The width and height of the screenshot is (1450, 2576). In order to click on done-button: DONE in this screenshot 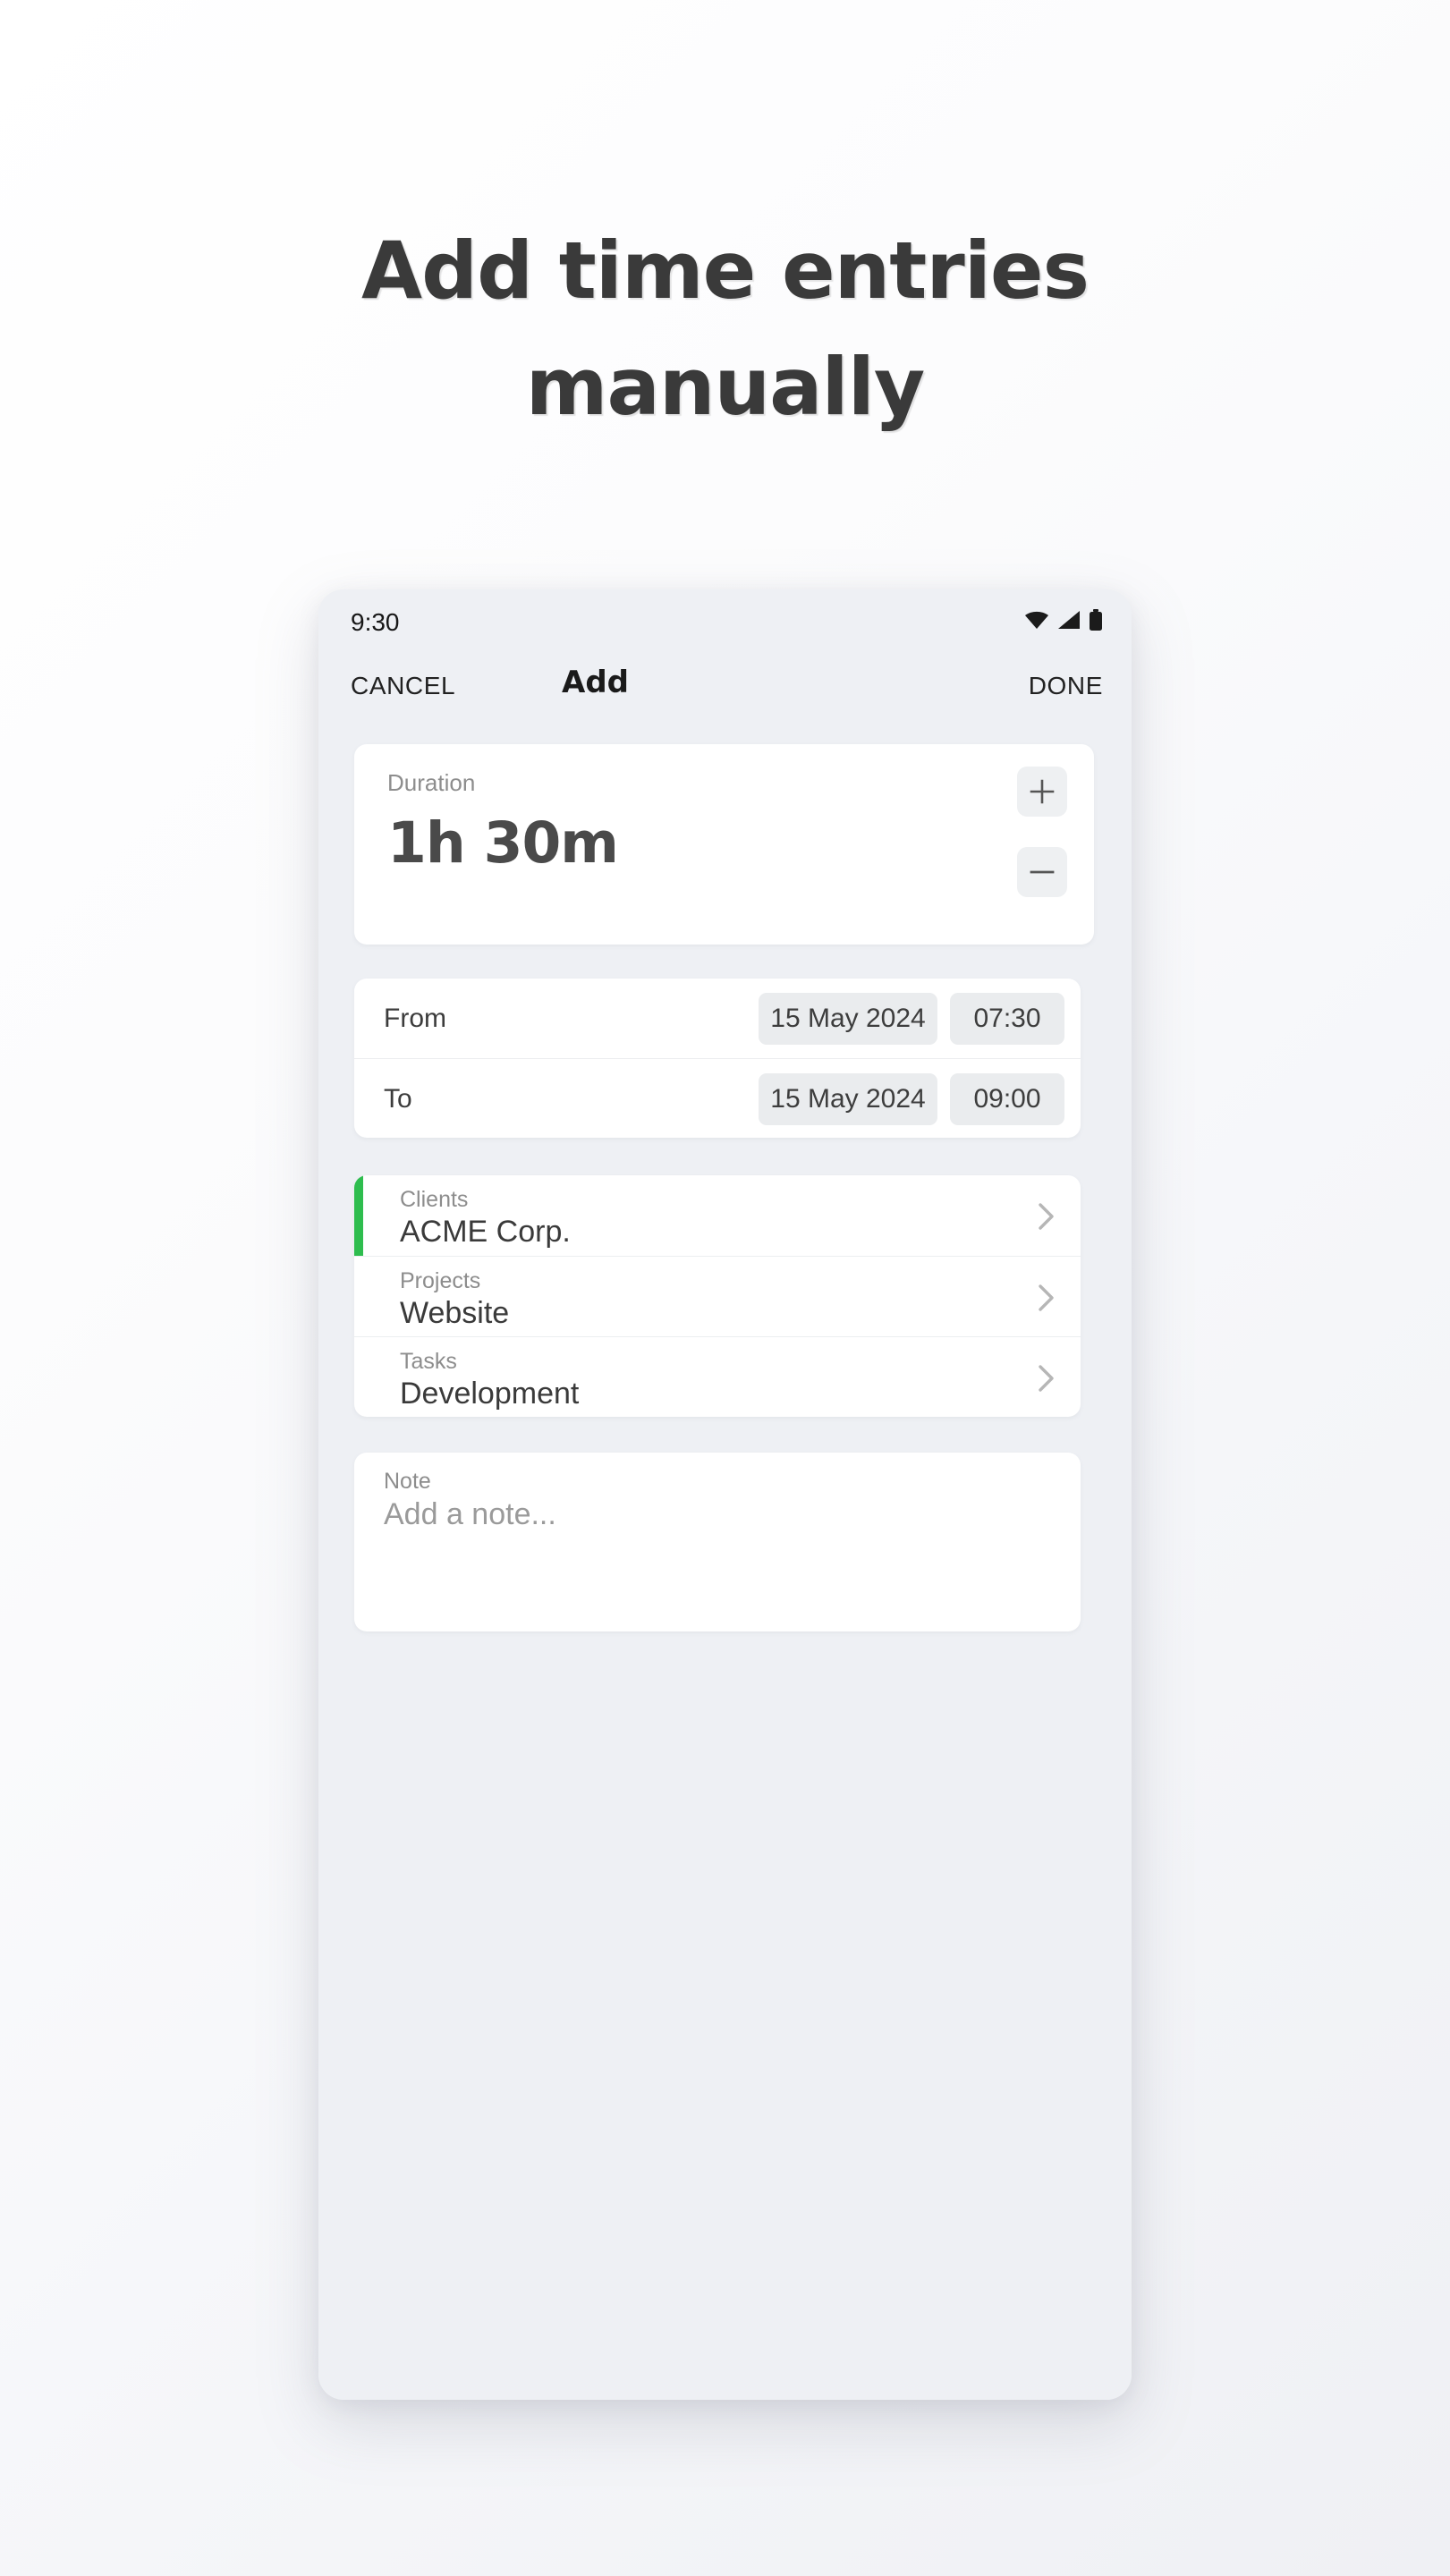, I will do `click(1066, 686)`.